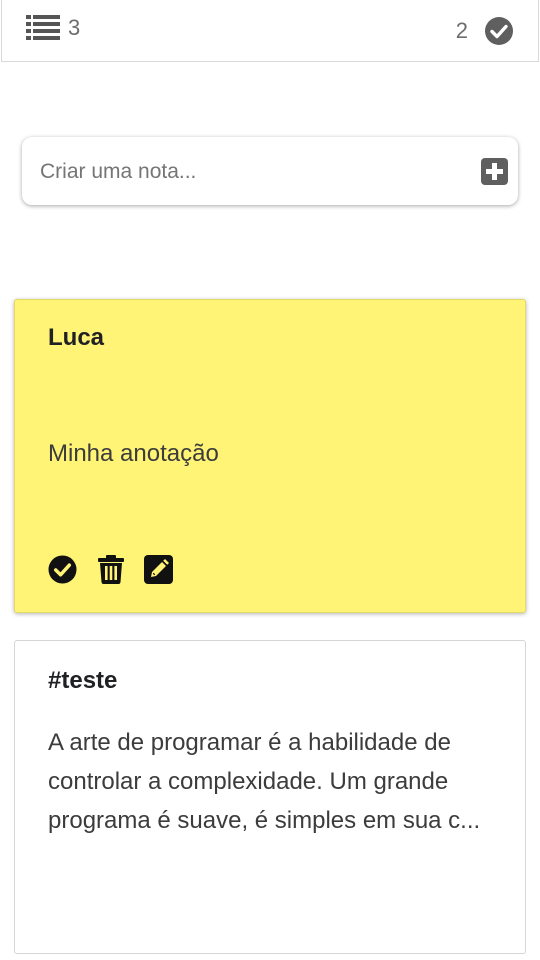 Image resolution: width=540 pixels, height=960 pixels. I want to click on note-body: Minha anotação, so click(133, 453).